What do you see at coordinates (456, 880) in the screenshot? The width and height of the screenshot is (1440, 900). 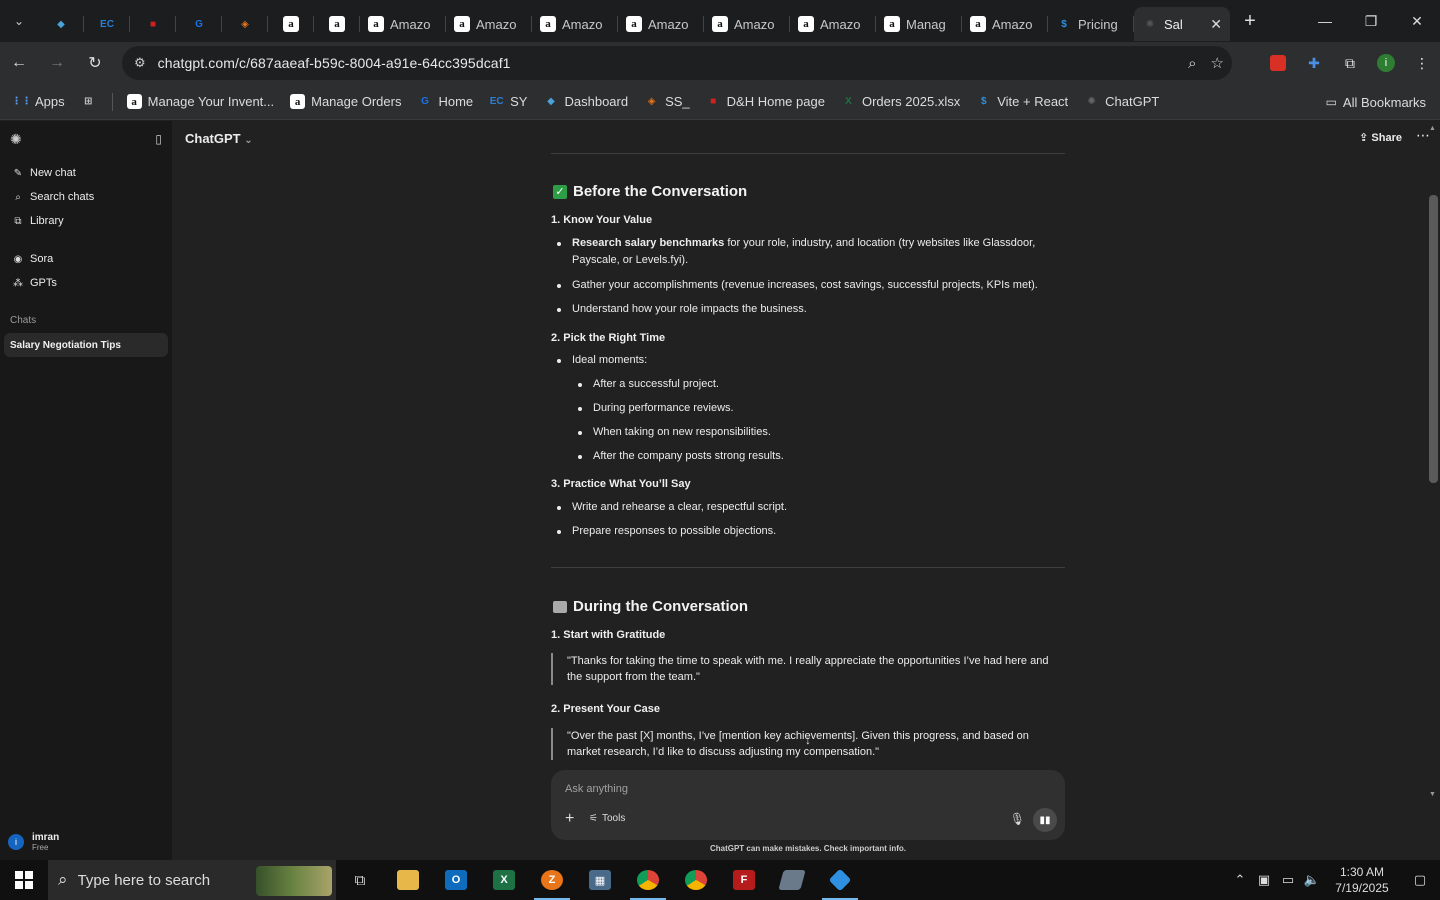 I see `outlook-icon: O` at bounding box center [456, 880].